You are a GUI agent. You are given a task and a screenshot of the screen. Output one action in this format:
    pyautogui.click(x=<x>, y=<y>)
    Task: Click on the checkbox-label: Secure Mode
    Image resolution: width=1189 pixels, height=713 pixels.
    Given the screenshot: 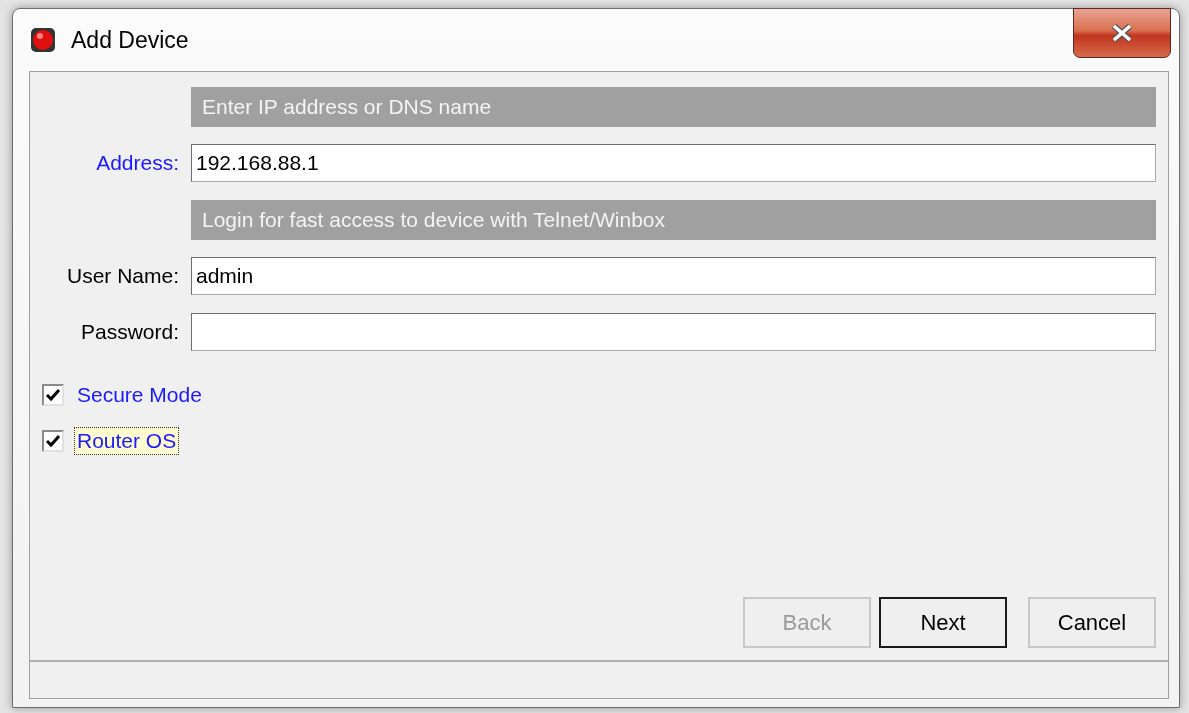 What is the action you would take?
    pyautogui.click(x=139, y=395)
    